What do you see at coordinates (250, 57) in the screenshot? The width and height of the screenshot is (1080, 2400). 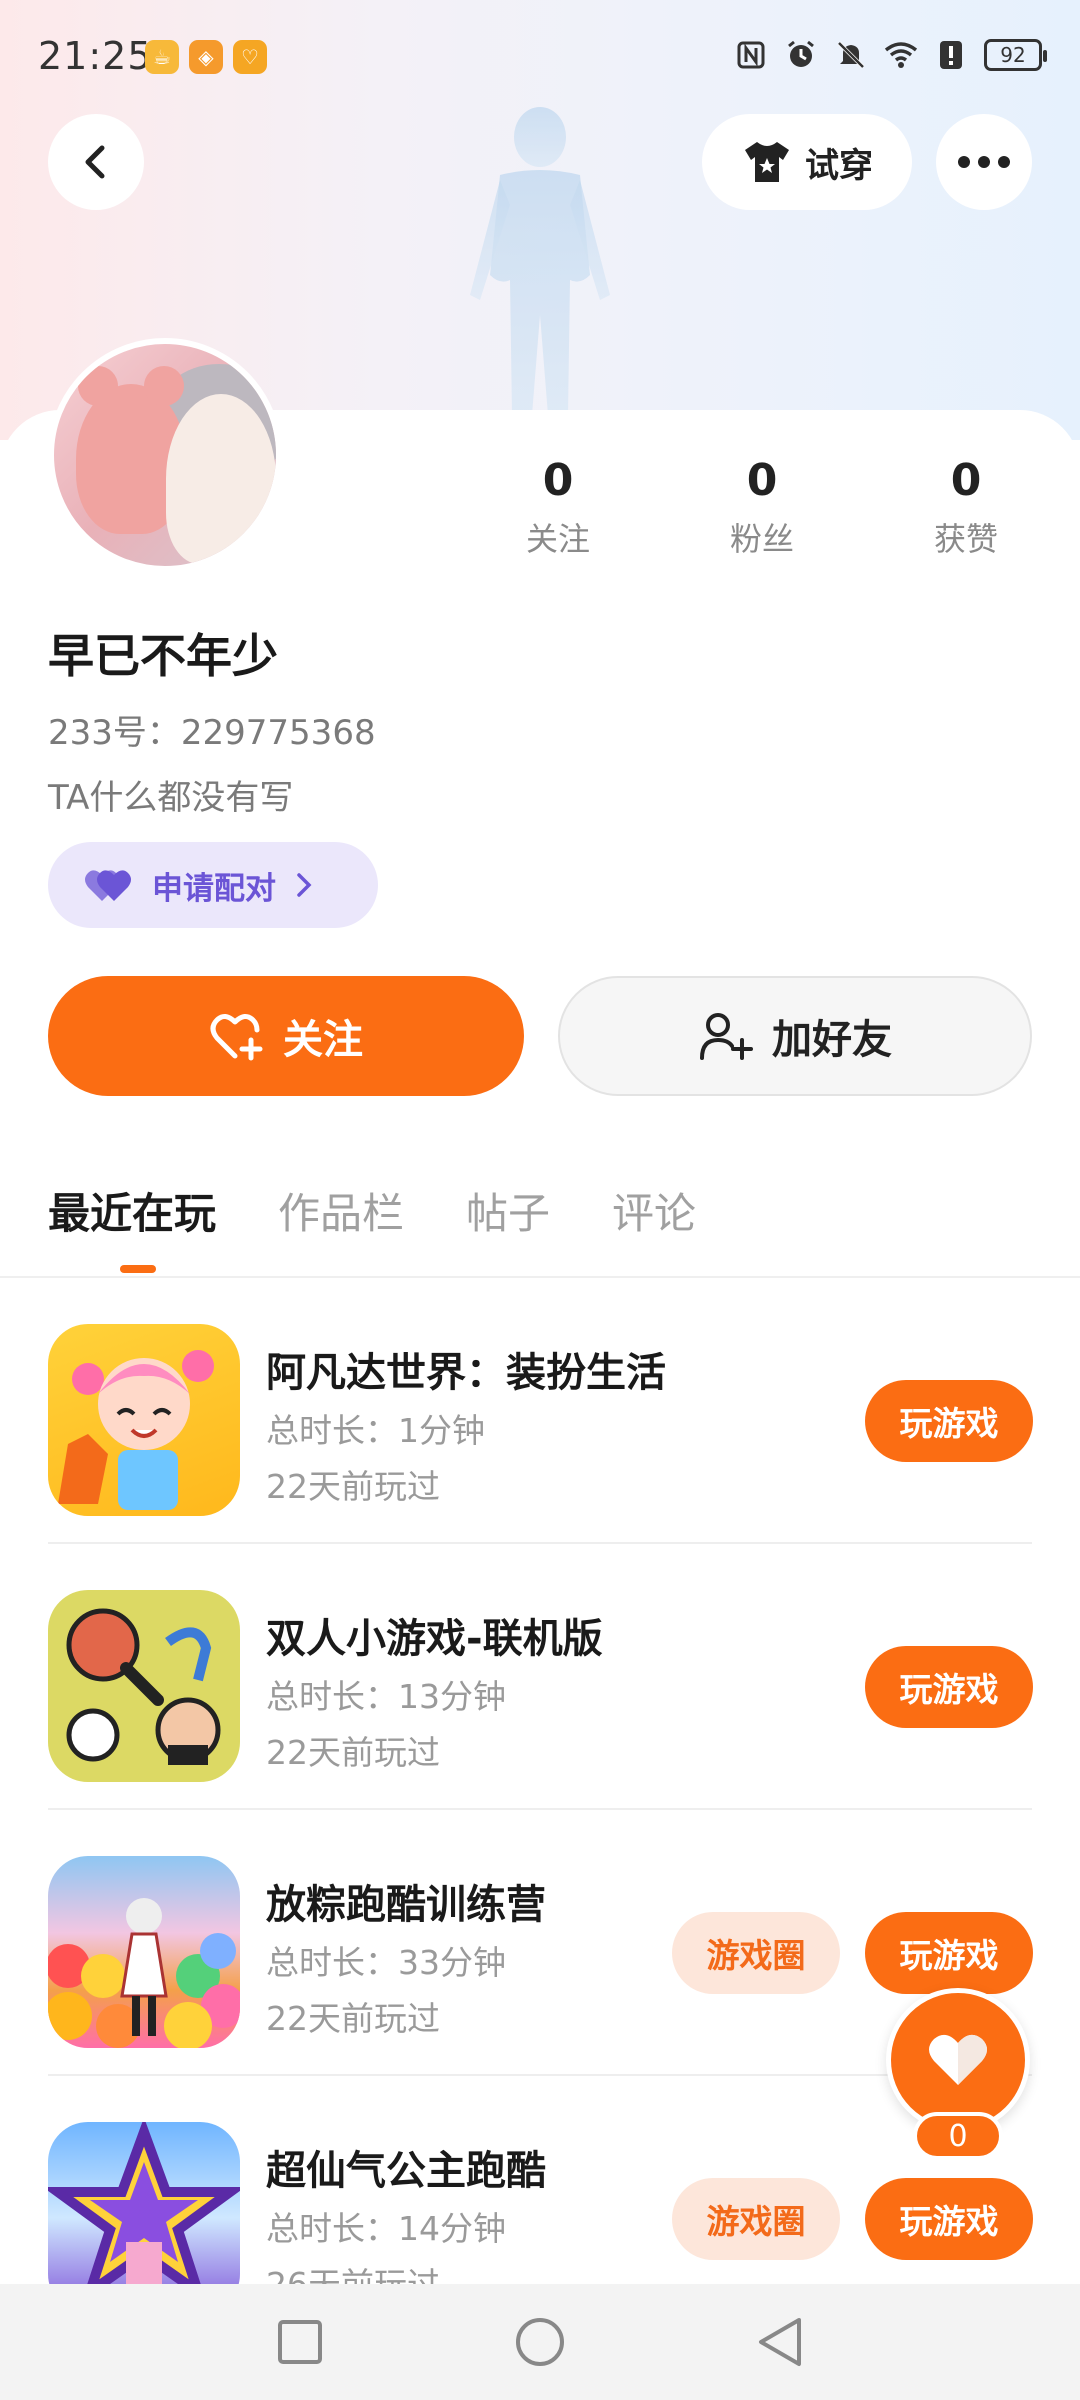 I see `notification-app-icon: ♡` at bounding box center [250, 57].